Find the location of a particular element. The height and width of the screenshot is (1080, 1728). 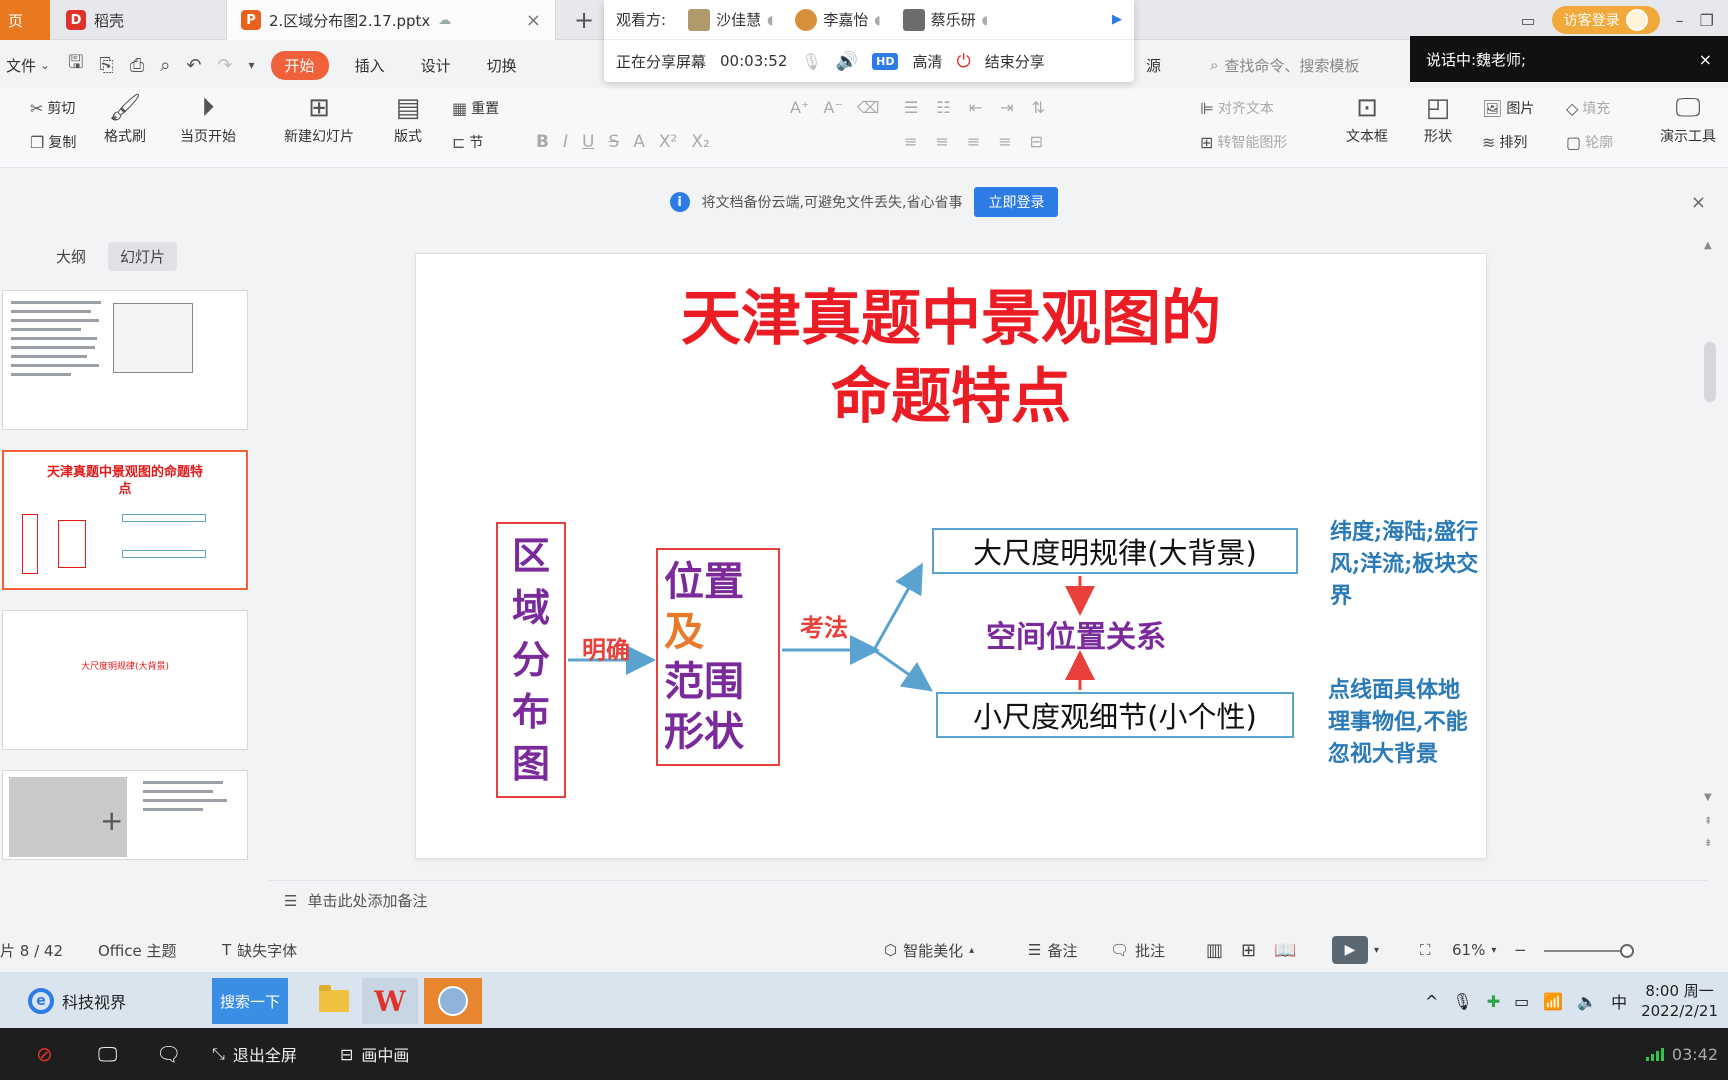

wifi-icon: 📶 is located at coordinates (1553, 1001).